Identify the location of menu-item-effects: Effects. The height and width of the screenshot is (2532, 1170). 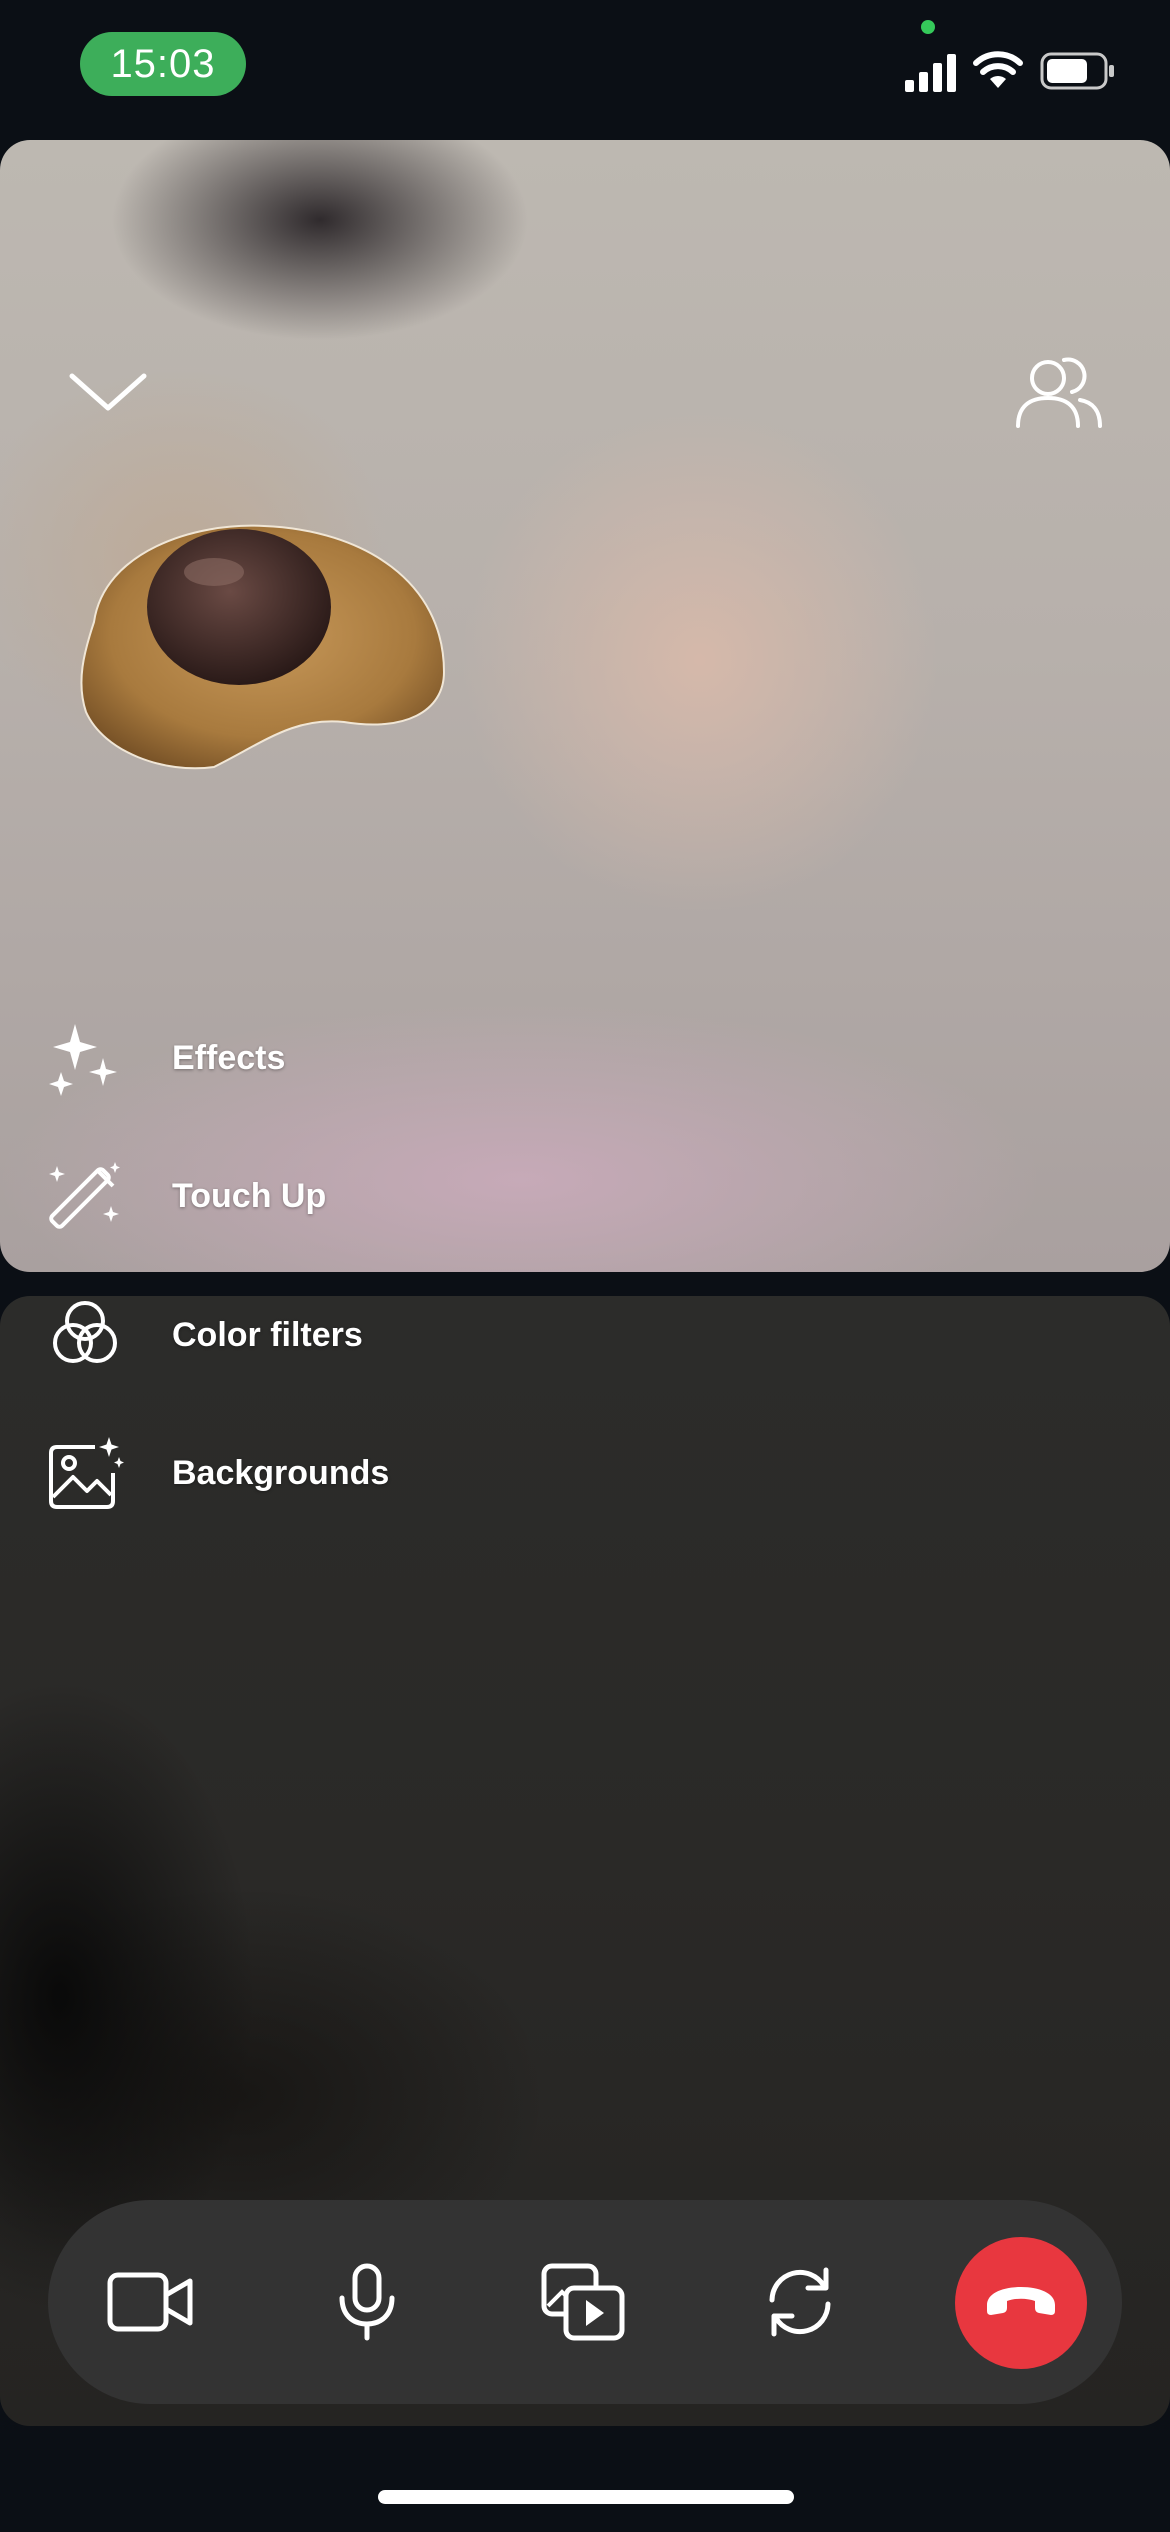
(290, 1058).